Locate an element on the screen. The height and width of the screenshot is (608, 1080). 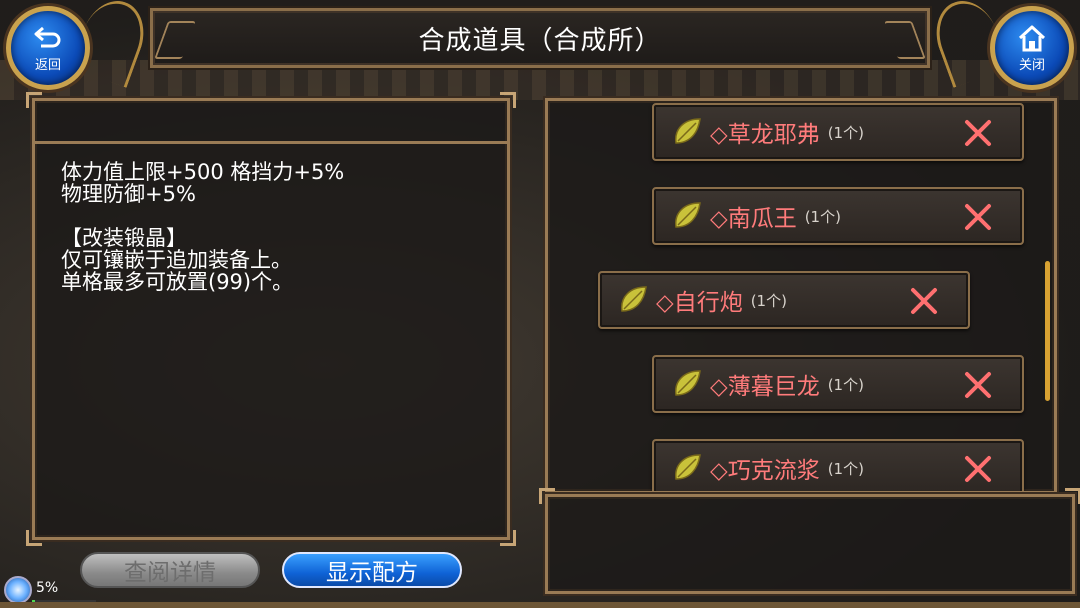
list-item: ◇自行炮 (1个) is located at coordinates (784, 300).